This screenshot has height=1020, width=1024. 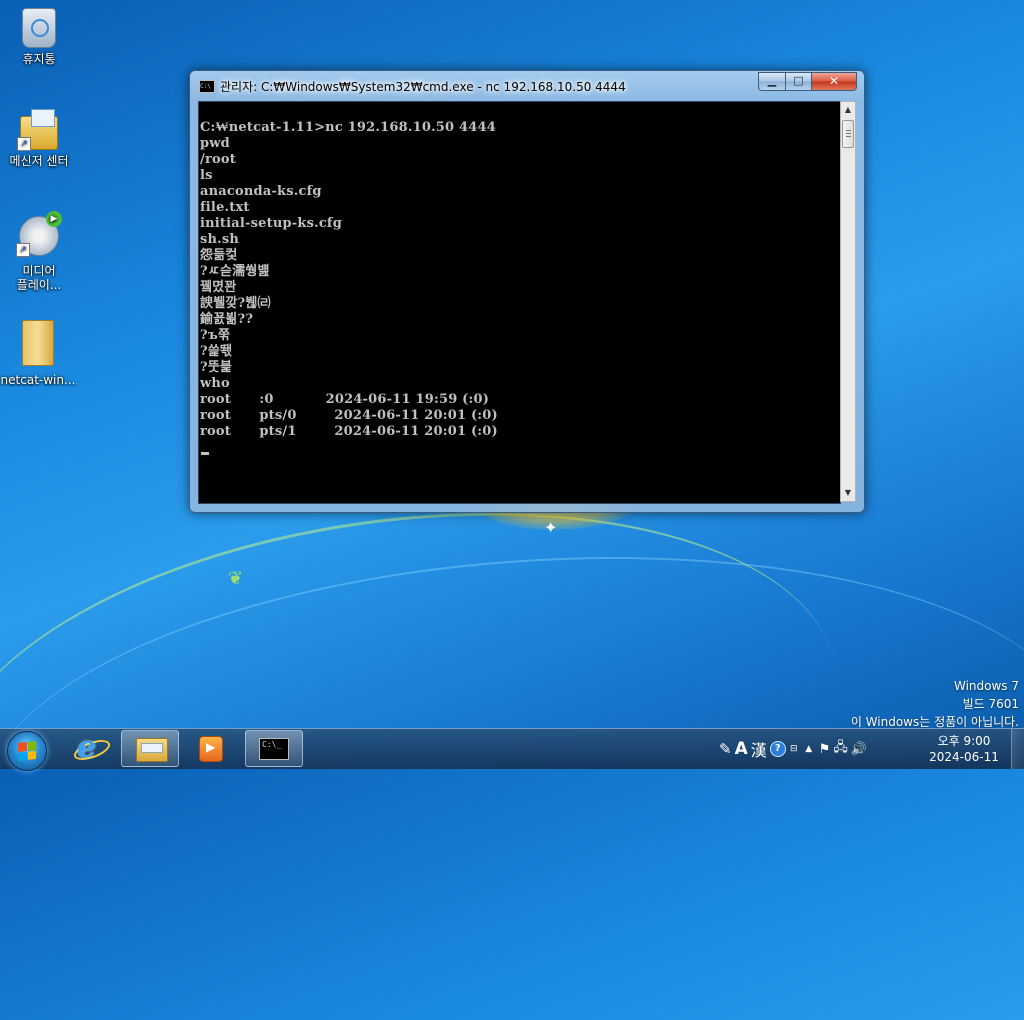 I want to click on volume-icon: 🔊, so click(x=859, y=749).